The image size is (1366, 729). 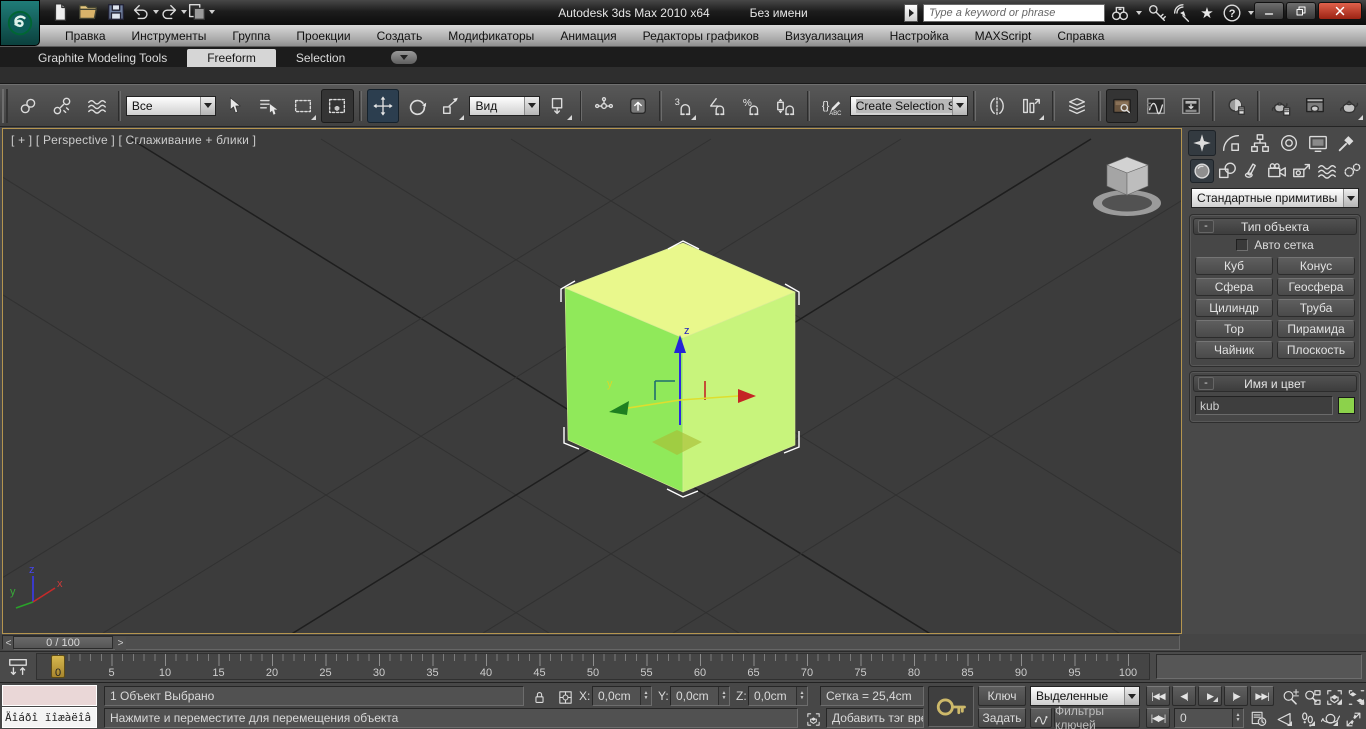 I want to click on named-selection-sets-combo: Create Selection Se, so click(x=908, y=105).